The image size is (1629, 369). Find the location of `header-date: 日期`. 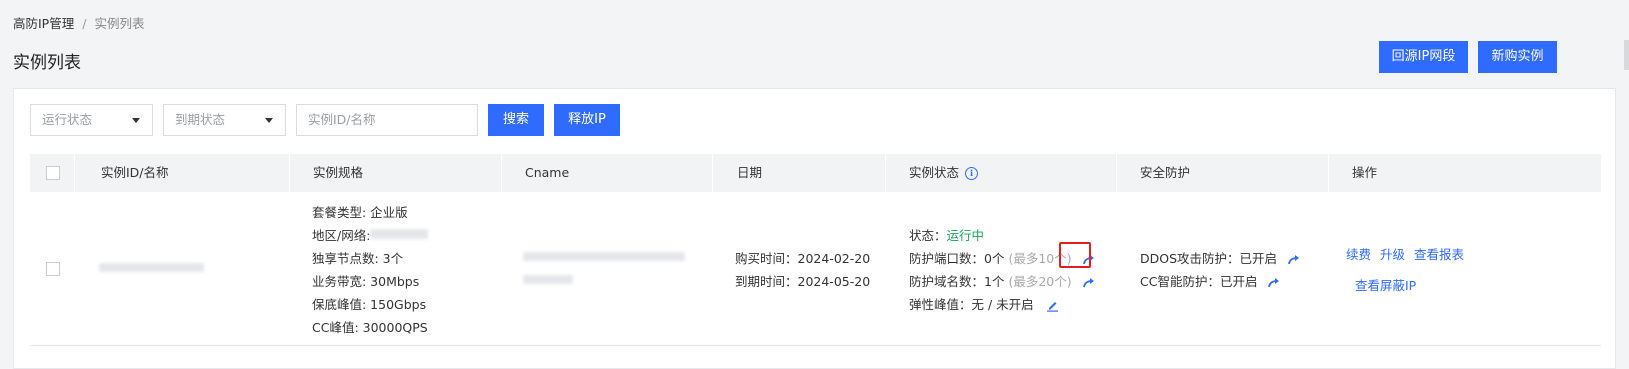

header-date: 日期 is located at coordinates (750, 172).